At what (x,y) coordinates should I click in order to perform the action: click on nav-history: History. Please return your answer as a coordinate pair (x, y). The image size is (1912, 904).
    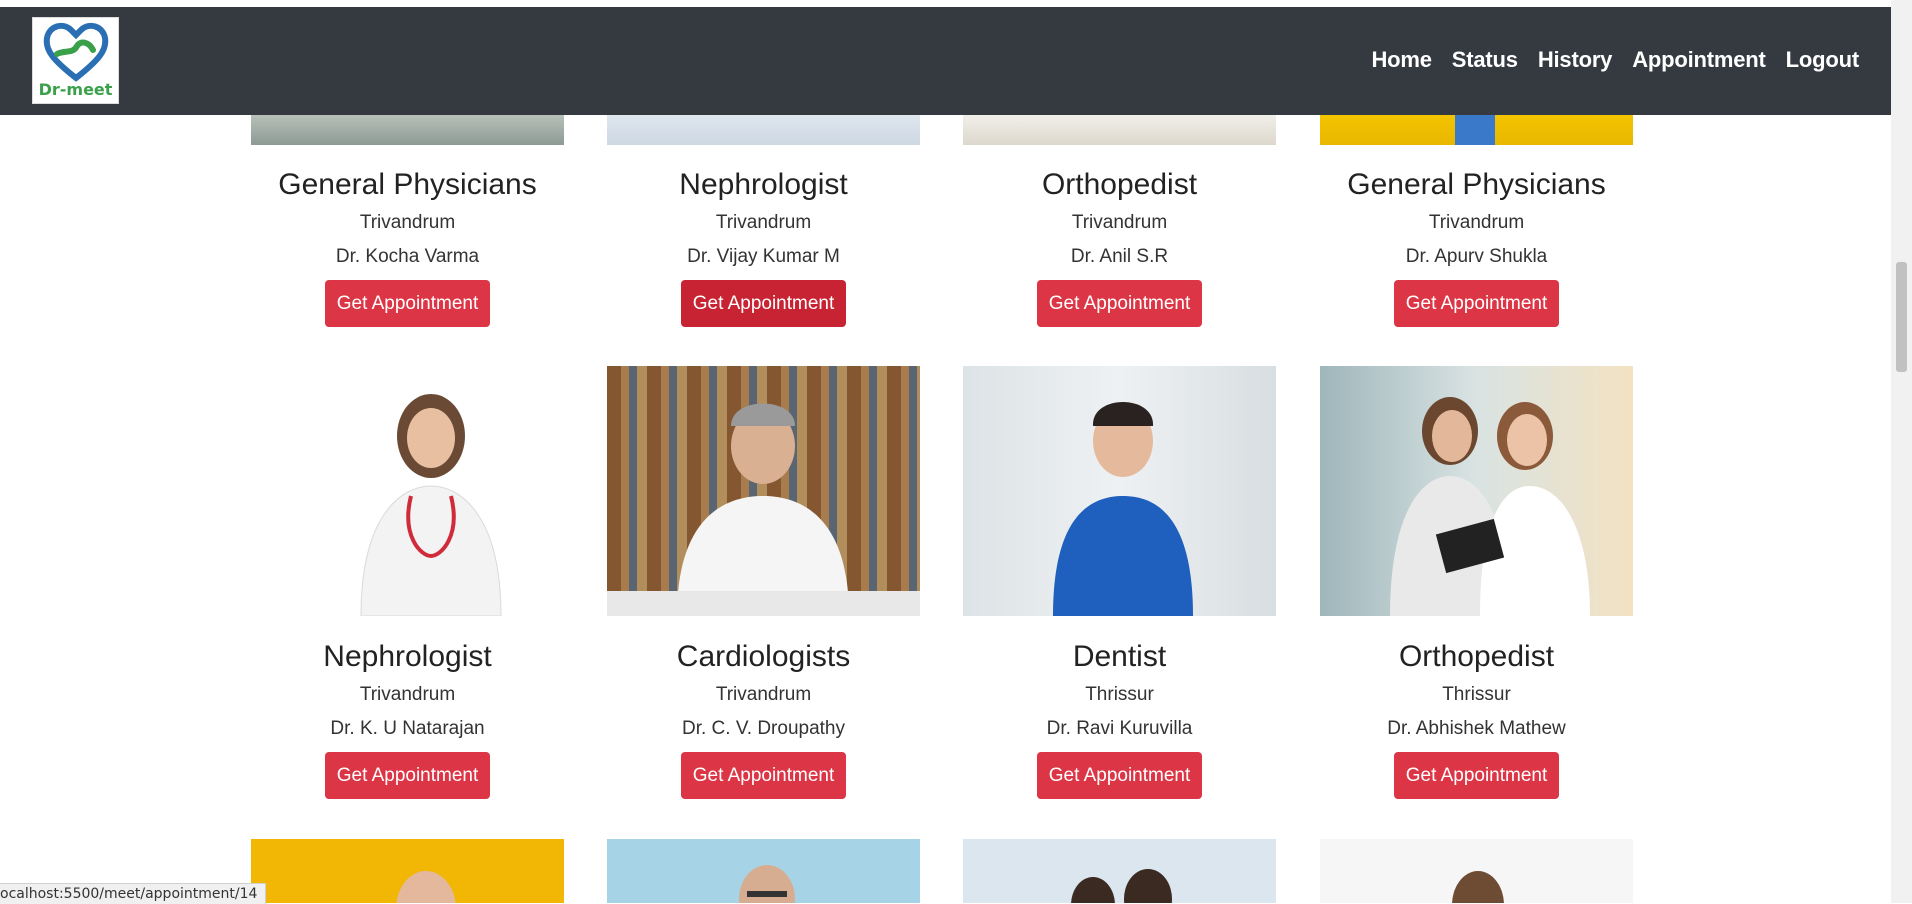
    Looking at the image, I should click on (1575, 60).